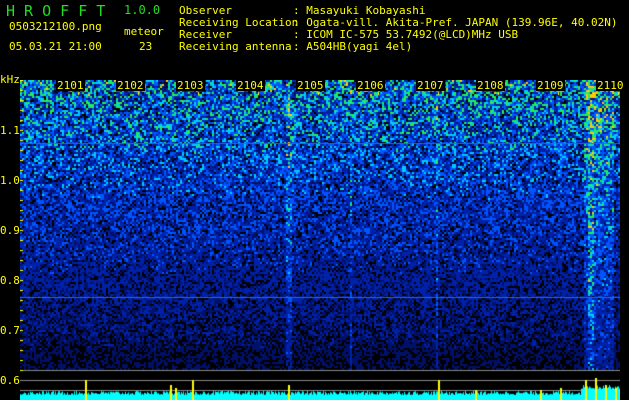 The image size is (629, 400). I want to click on y-tick-1.1: 1.1, so click(10, 130).